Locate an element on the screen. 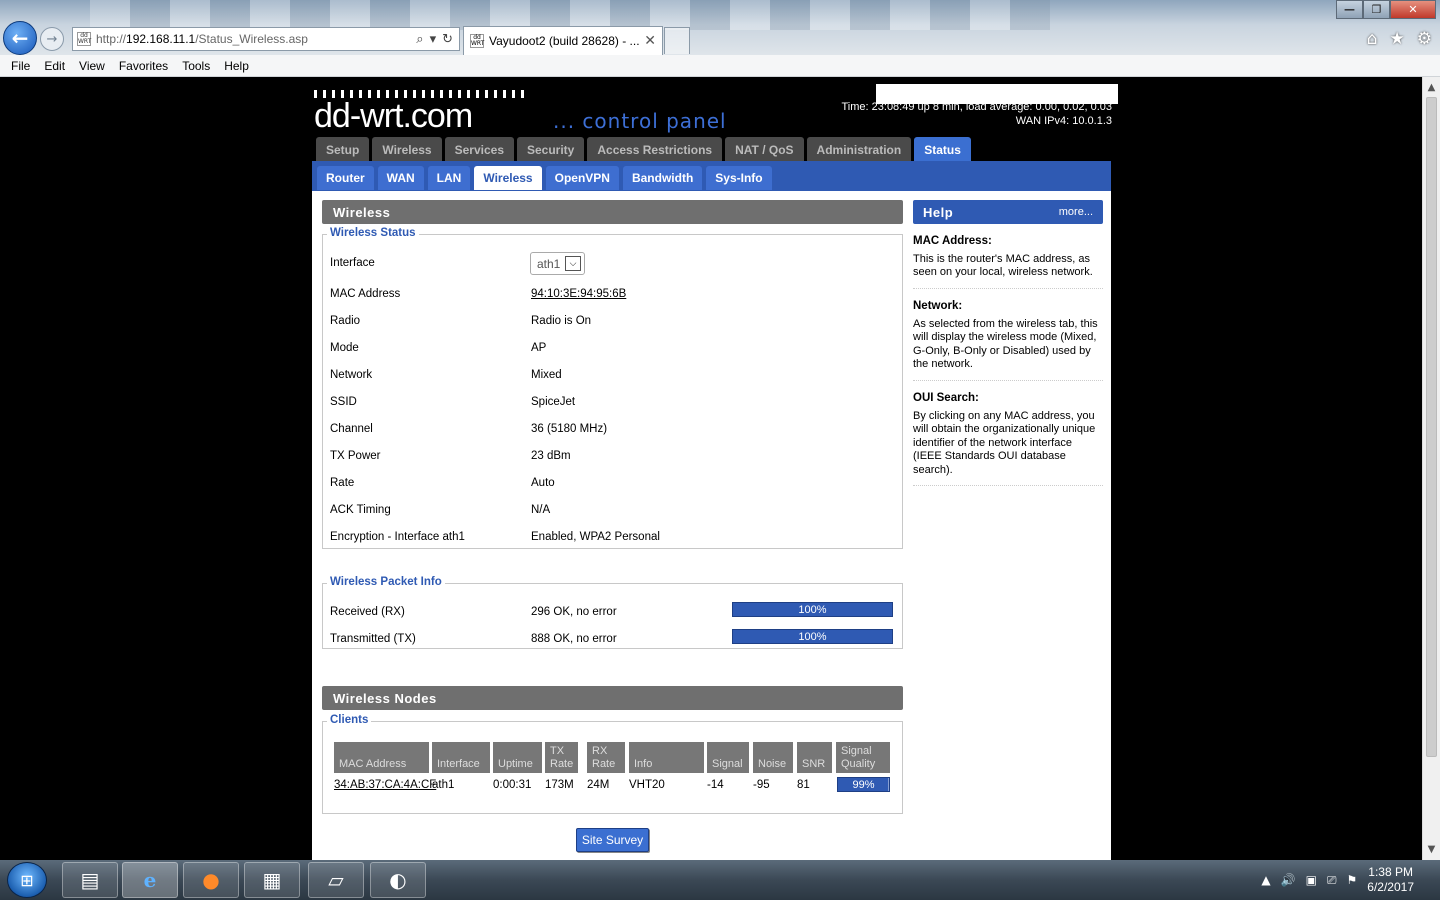 The image size is (1440, 900). col-noise: Noise is located at coordinates (773, 757).